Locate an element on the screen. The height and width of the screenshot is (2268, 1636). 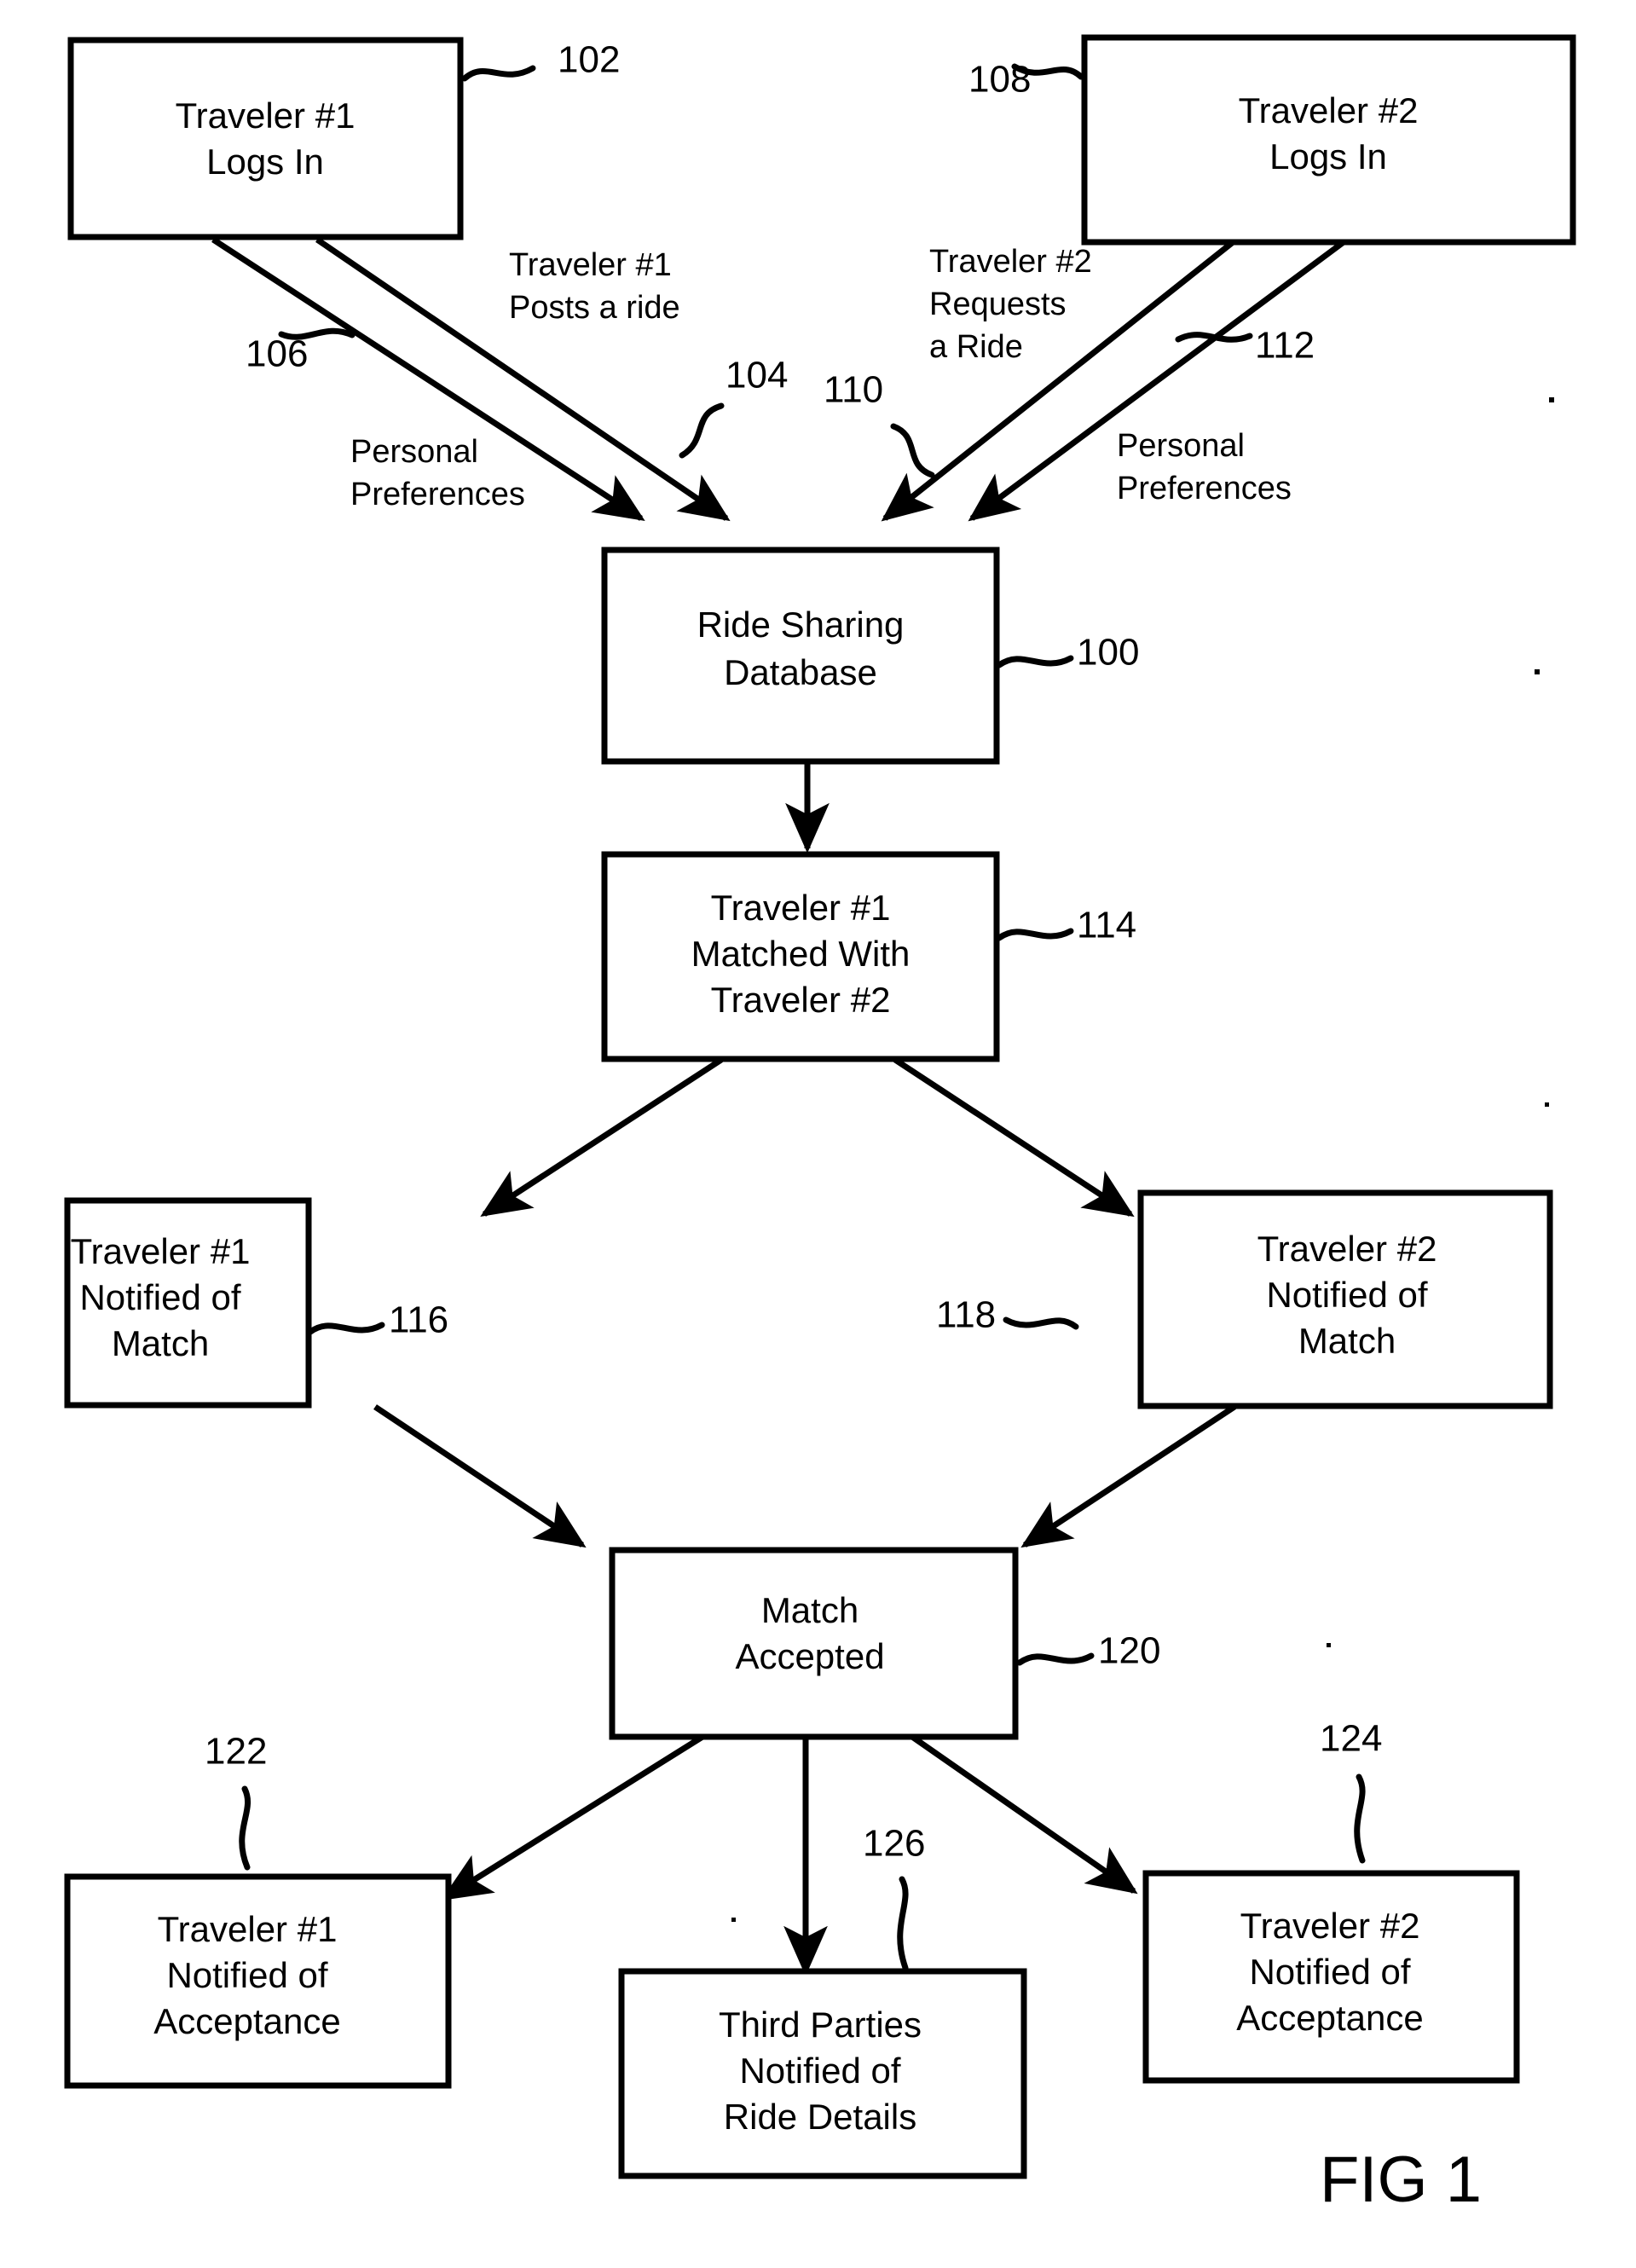
ref-numeral-108: 108 is located at coordinates (999, 80).